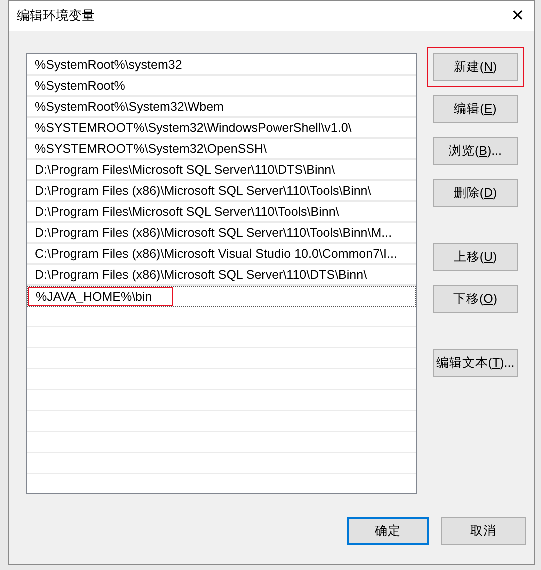  What do you see at coordinates (183, 212) in the screenshot?
I see `path-item: D:\Program Files\Microsoft SQL Server\110\Tools\Binn\` at bounding box center [183, 212].